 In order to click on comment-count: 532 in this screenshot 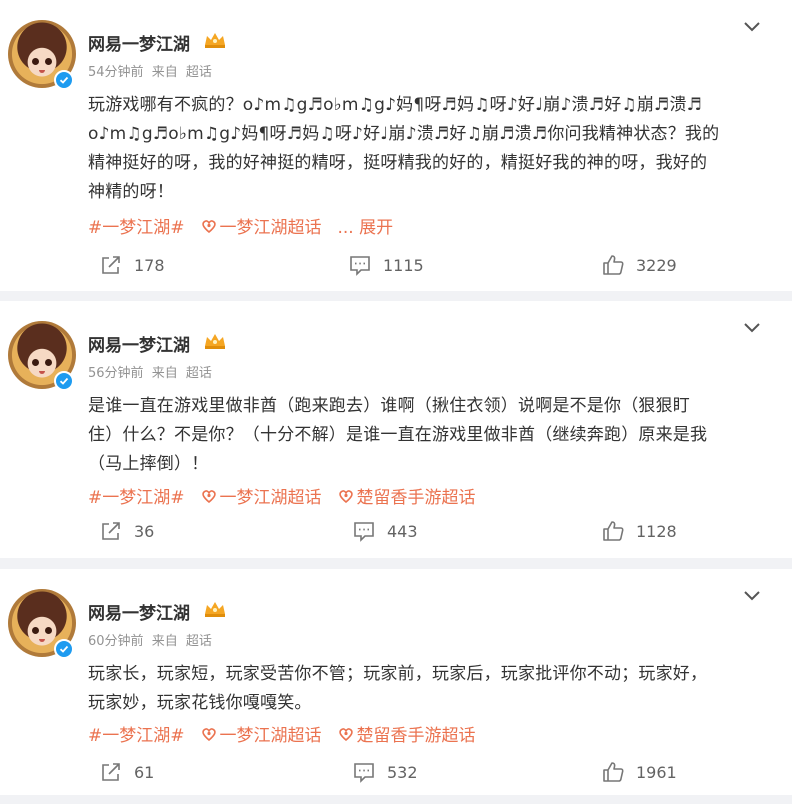, I will do `click(402, 772)`.